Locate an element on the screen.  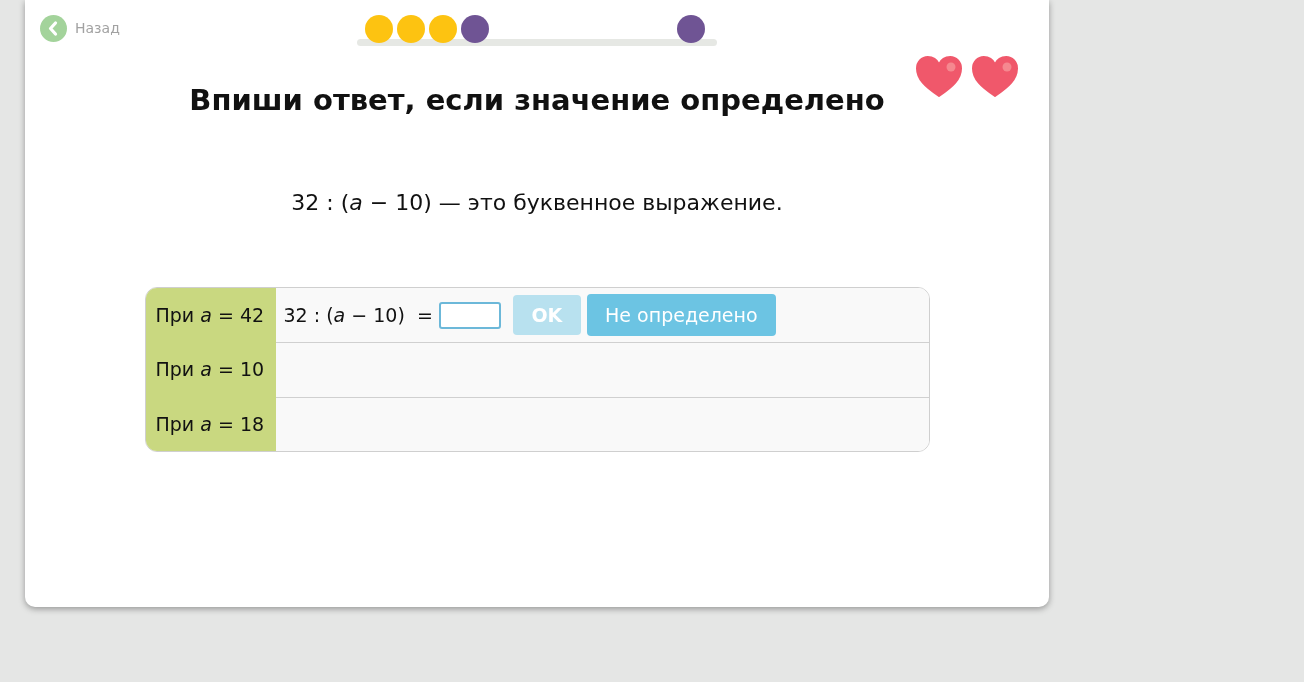
task-title: Впиши ответ, если значение определено is located at coordinates (537, 100).